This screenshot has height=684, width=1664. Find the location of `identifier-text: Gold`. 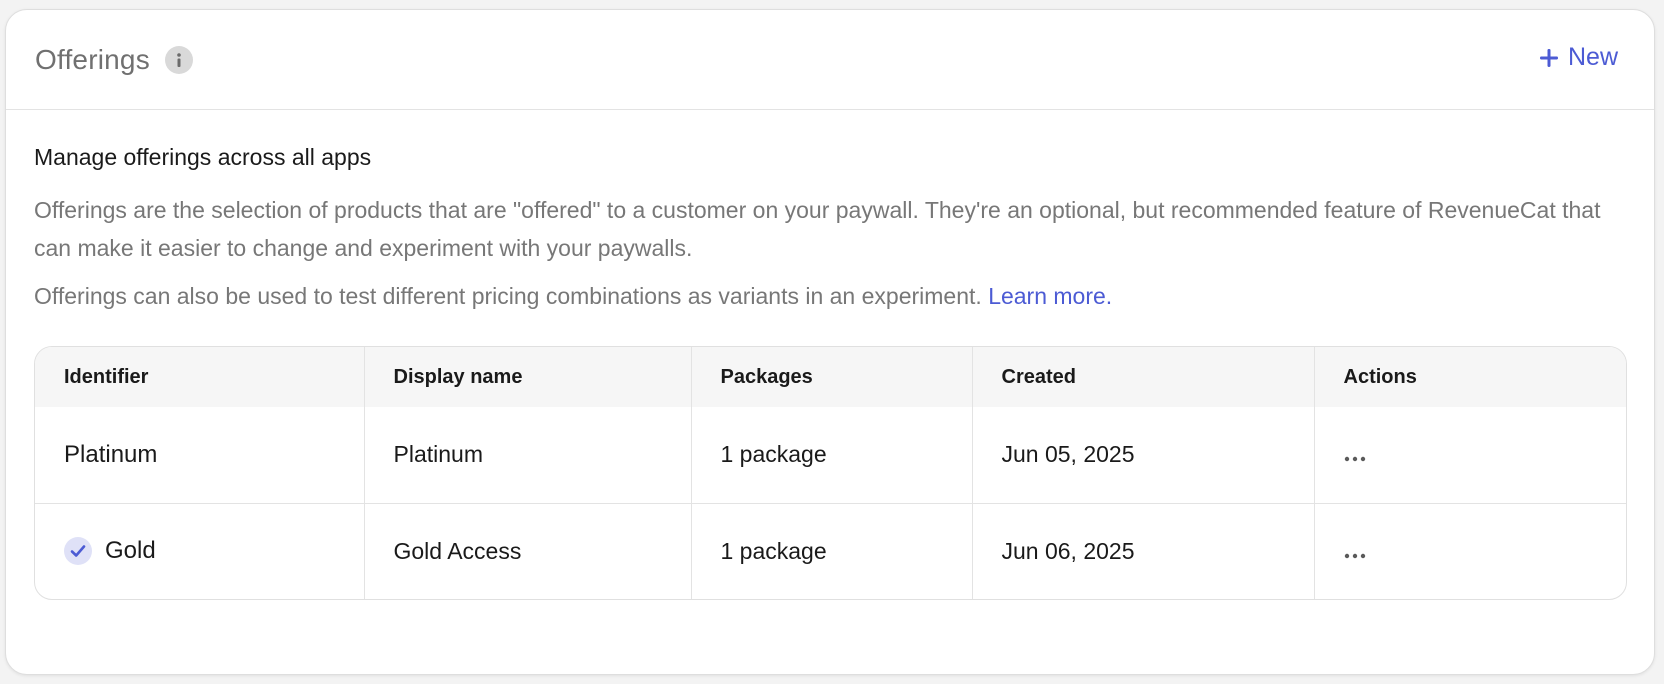

identifier-text: Gold is located at coordinates (130, 551).